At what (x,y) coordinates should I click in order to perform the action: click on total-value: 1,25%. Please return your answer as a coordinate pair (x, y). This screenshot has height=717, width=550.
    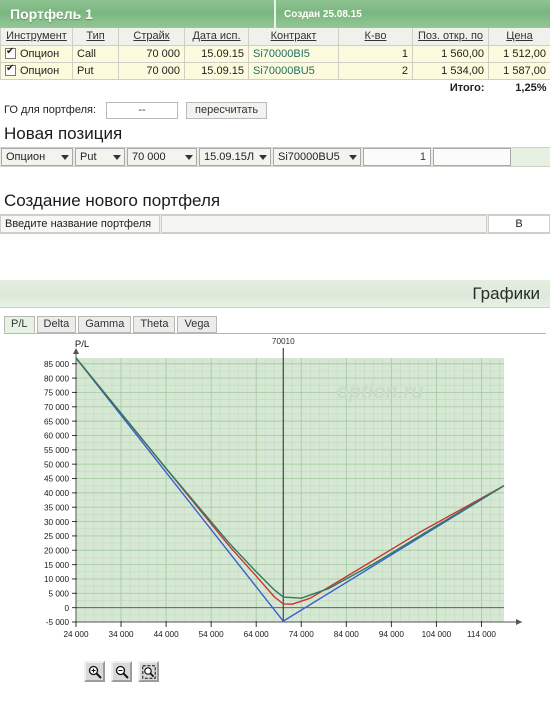
    Looking at the image, I should click on (519, 87).